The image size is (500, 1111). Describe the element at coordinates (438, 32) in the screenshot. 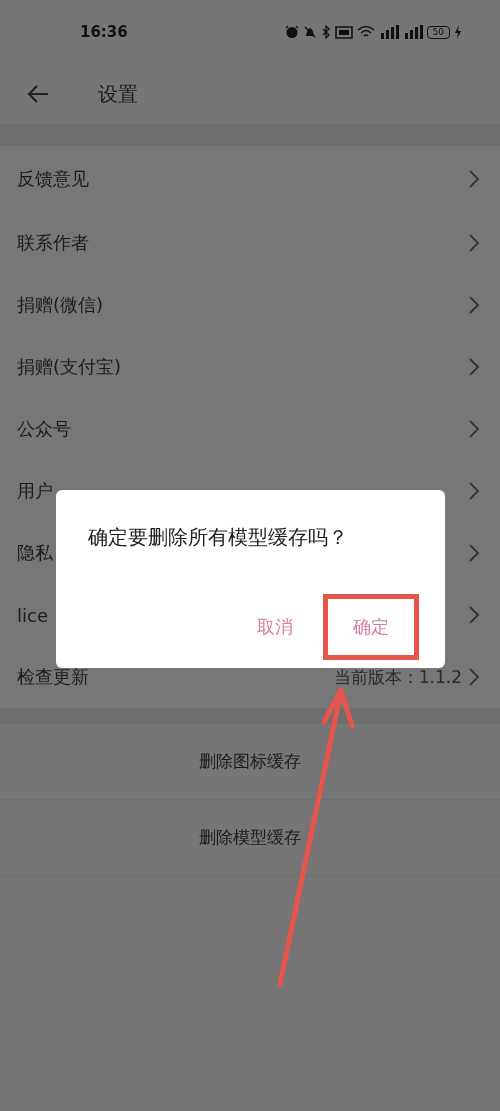

I see `battery-icon: 50` at that location.